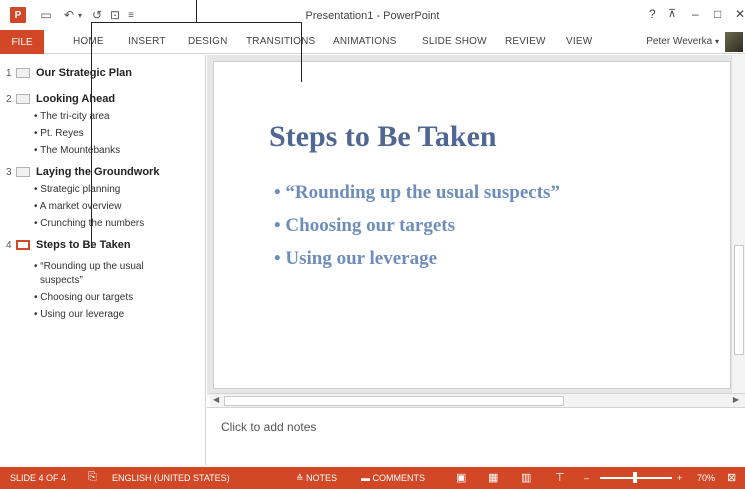 The width and height of the screenshot is (745, 489). I want to click on minimize-button: –, so click(695, 14).